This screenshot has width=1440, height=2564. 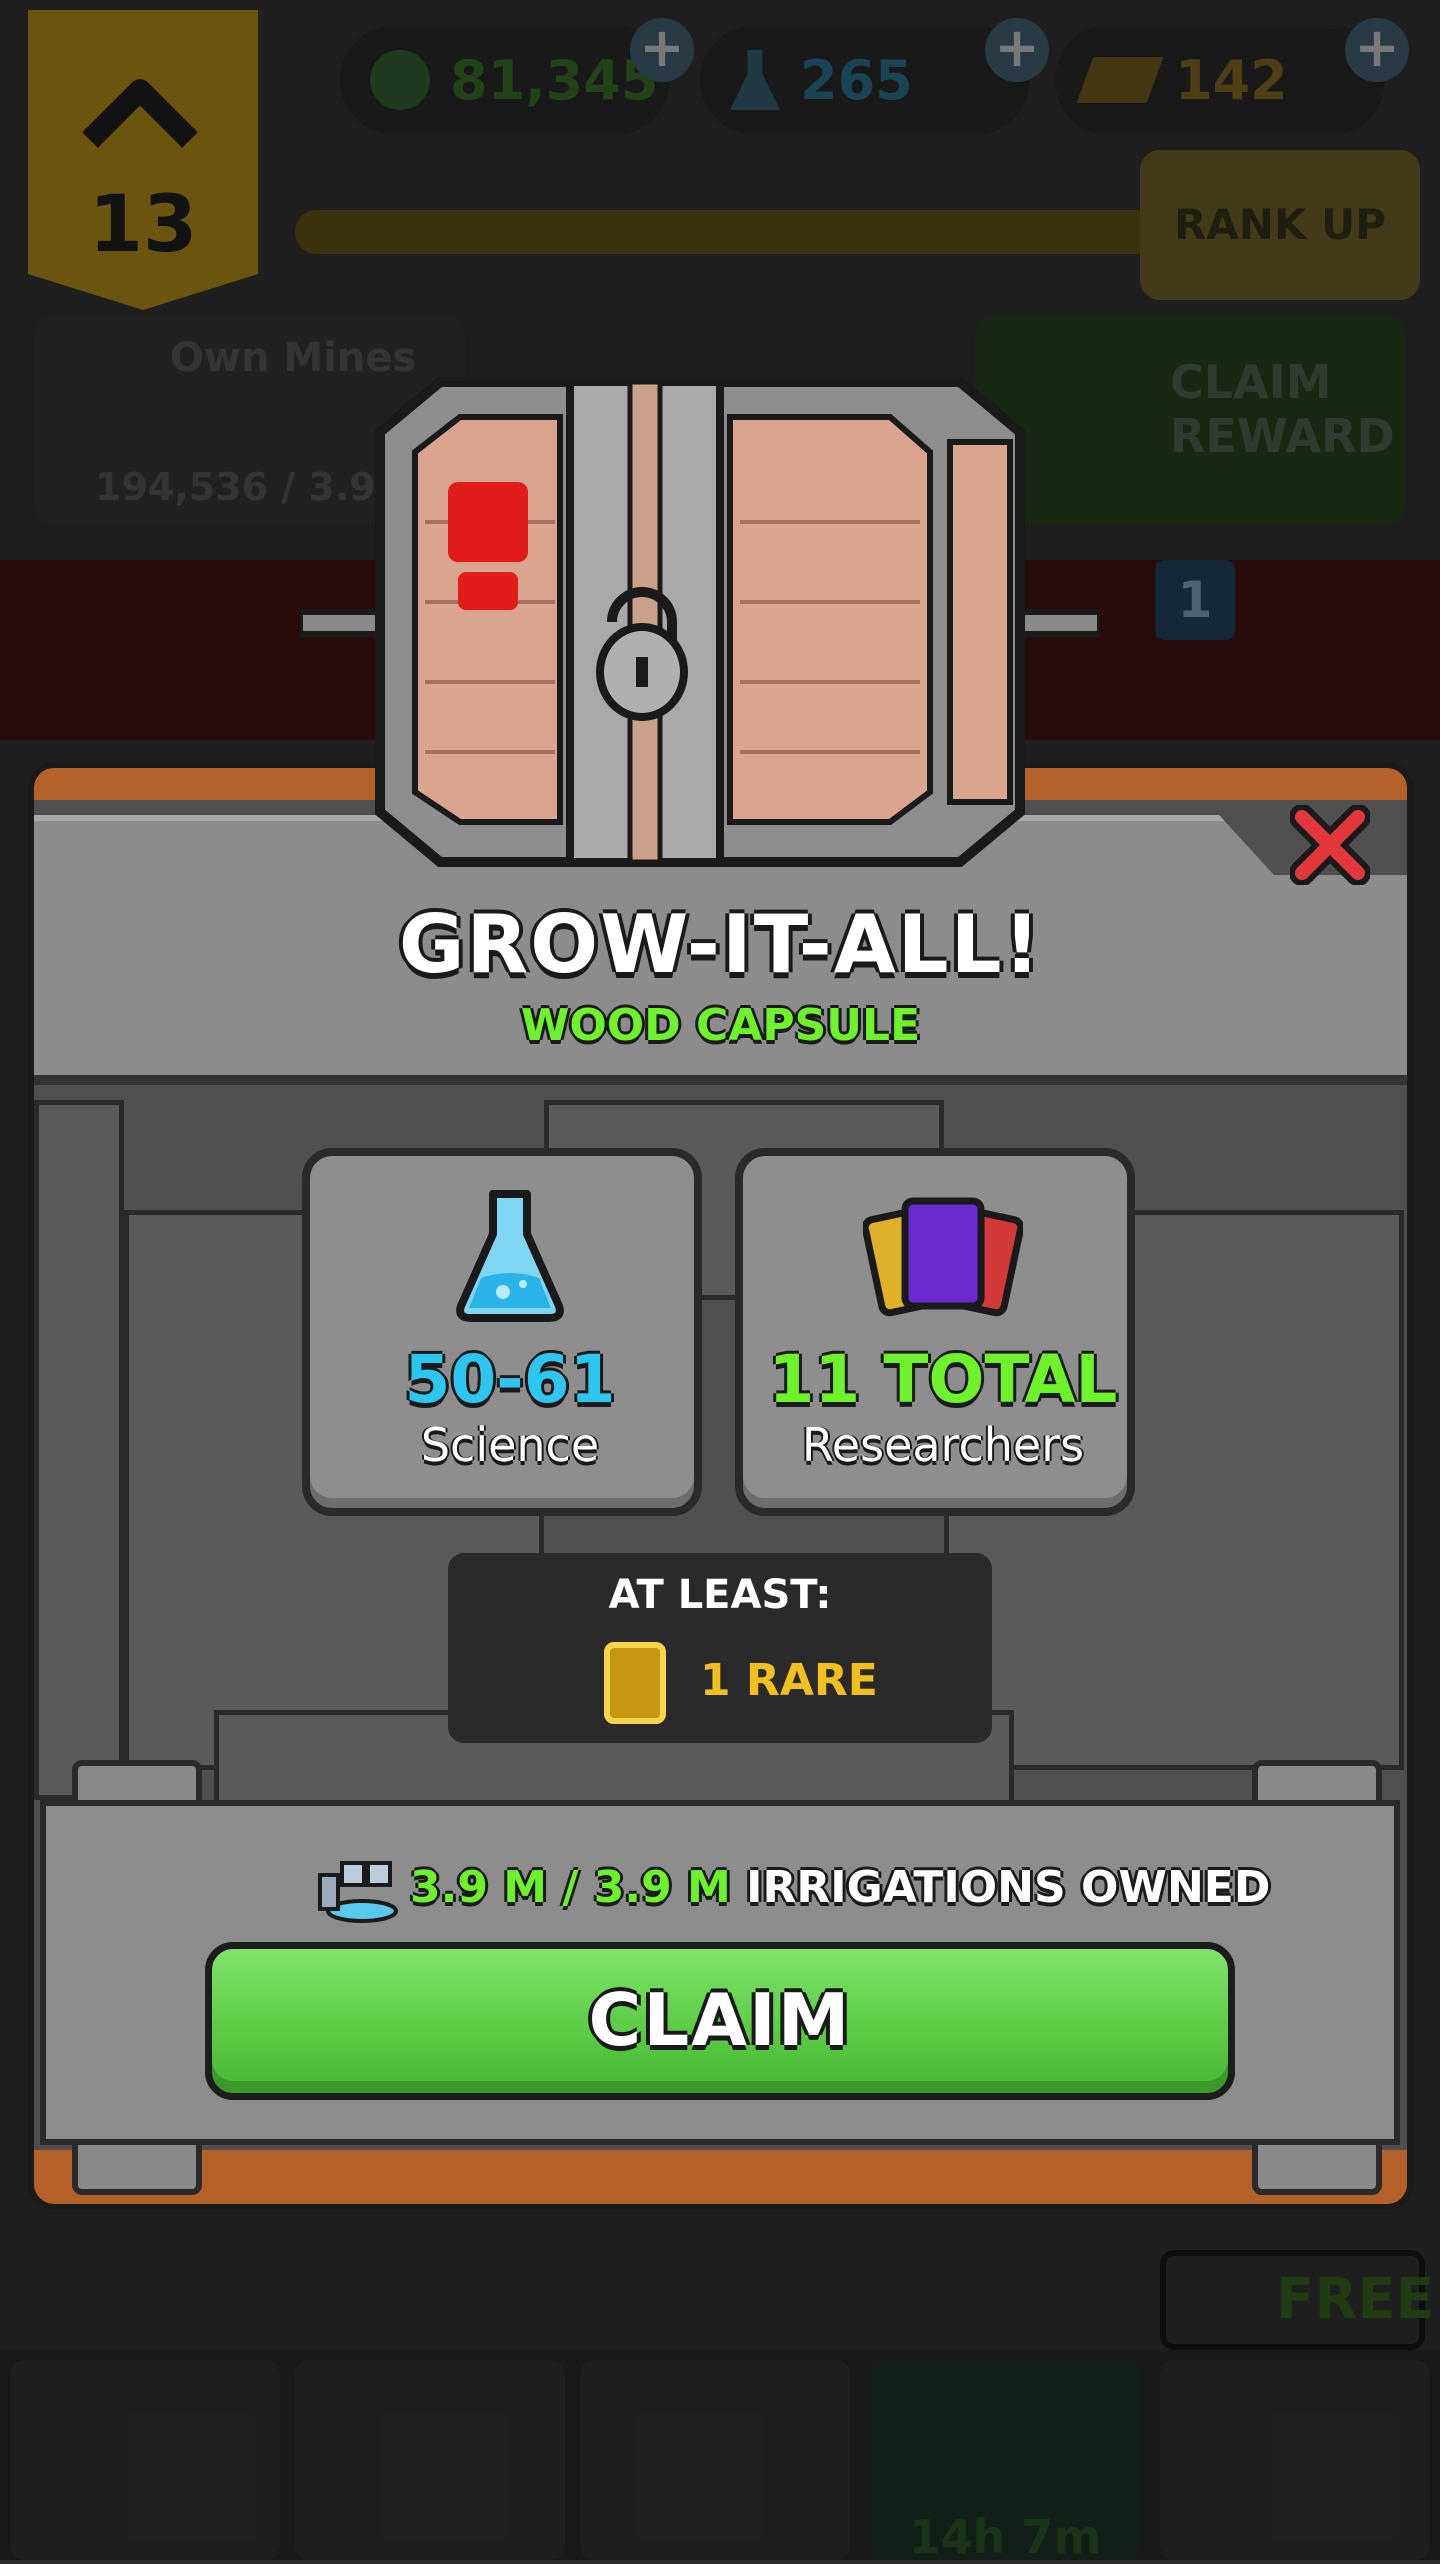 I want to click on researchers-reward-box: 11 TOTAL Researchers, so click(x=935, y=1332).